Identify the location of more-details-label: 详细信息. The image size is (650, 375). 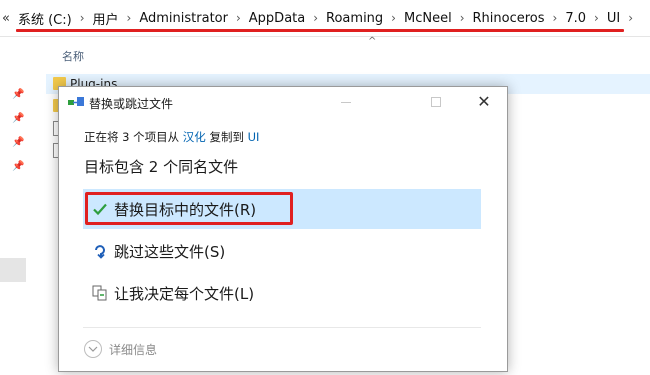
(133, 349).